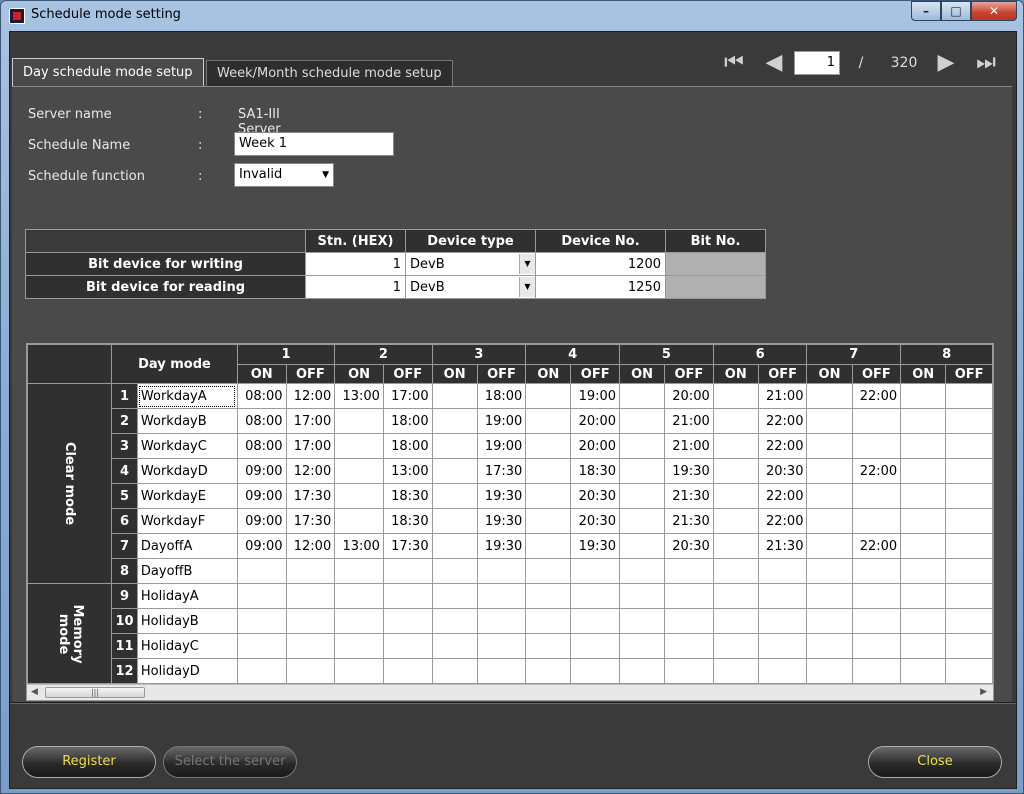 The width and height of the screenshot is (1024, 794). Describe the element at coordinates (187, 571) in the screenshot. I see `day-mode-name-cell: DayoffB` at that location.